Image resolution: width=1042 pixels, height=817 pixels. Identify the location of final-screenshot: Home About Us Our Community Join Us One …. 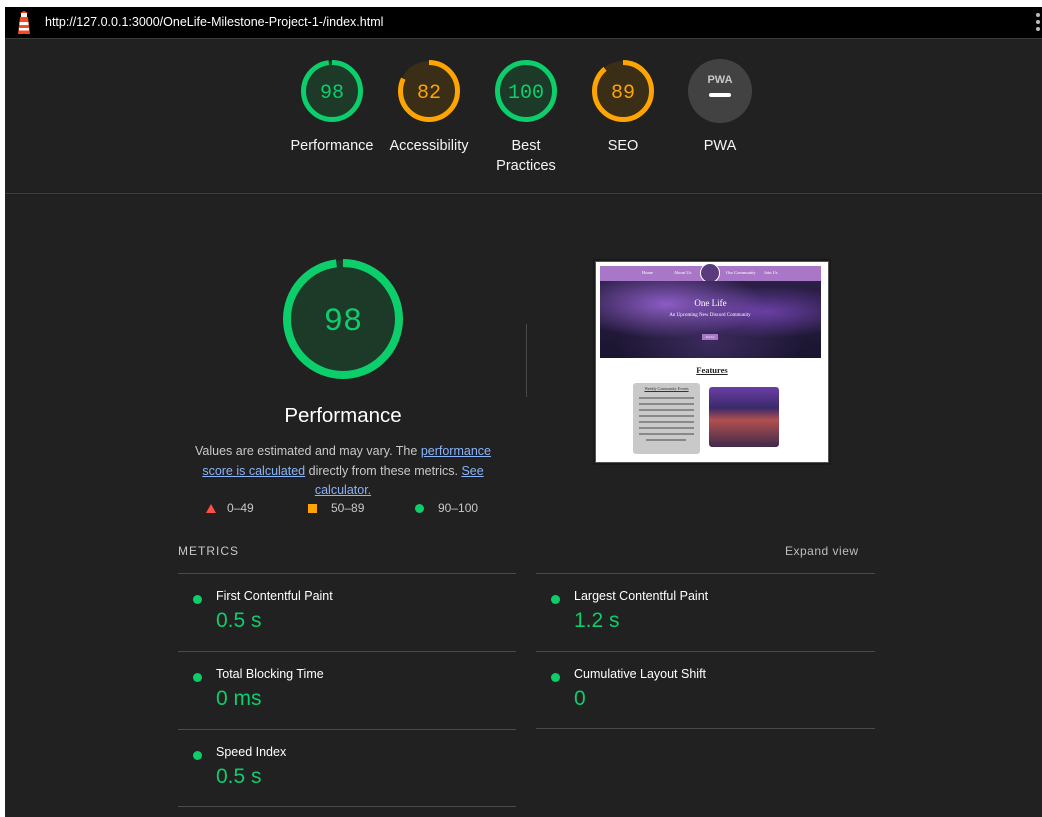
(712, 362).